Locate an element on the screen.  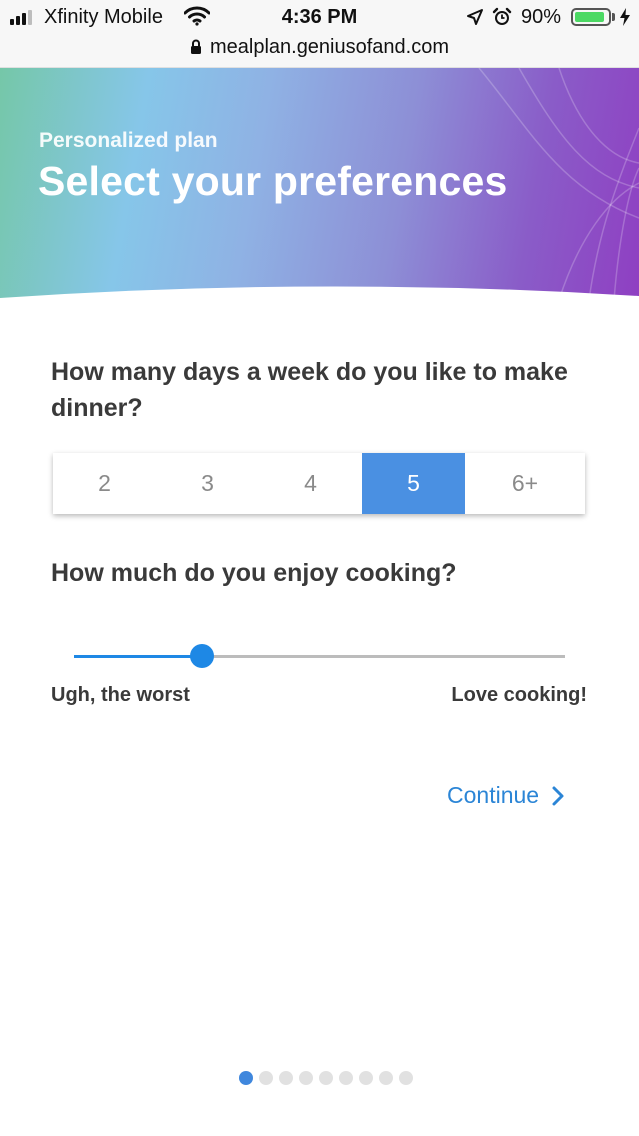
continue-button: Continue is located at coordinates (506, 795).